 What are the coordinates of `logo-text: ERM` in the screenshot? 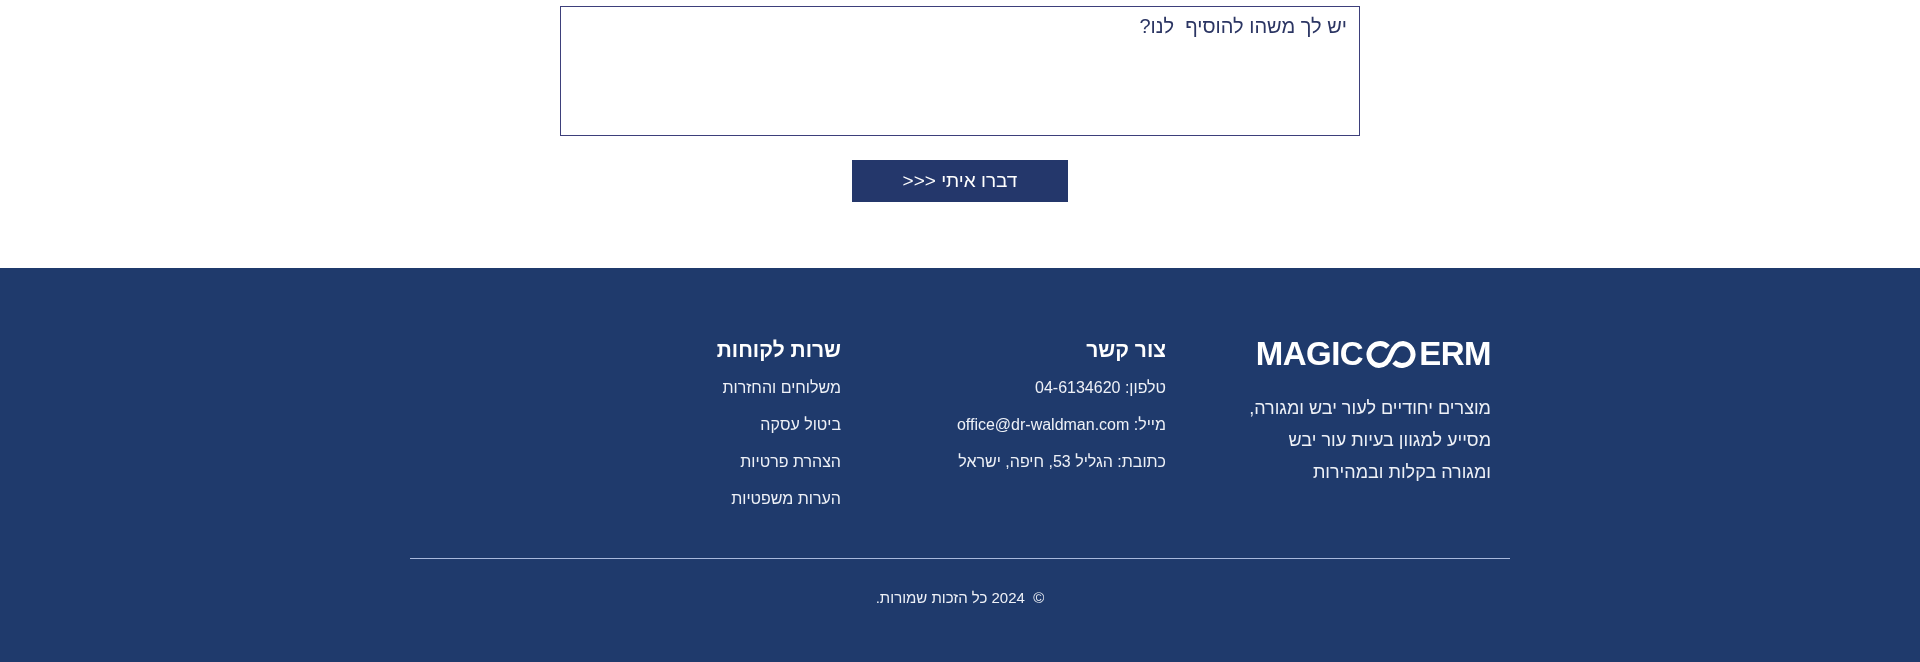 It's located at (1455, 354).